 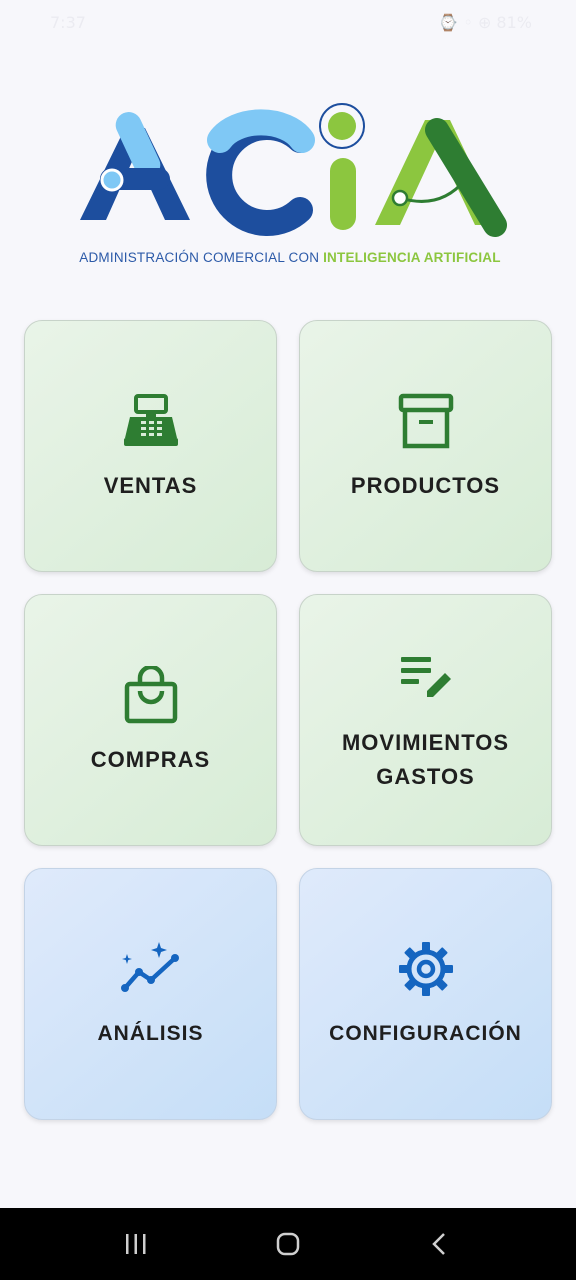 What do you see at coordinates (426, 678) in the screenshot?
I see `edit-list-icon` at bounding box center [426, 678].